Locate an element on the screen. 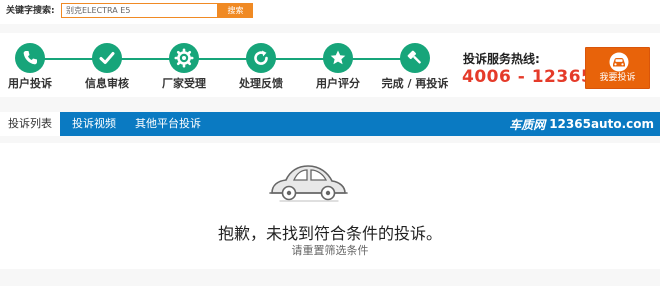 This screenshot has height=286, width=660. hammer-icon is located at coordinates (415, 58).